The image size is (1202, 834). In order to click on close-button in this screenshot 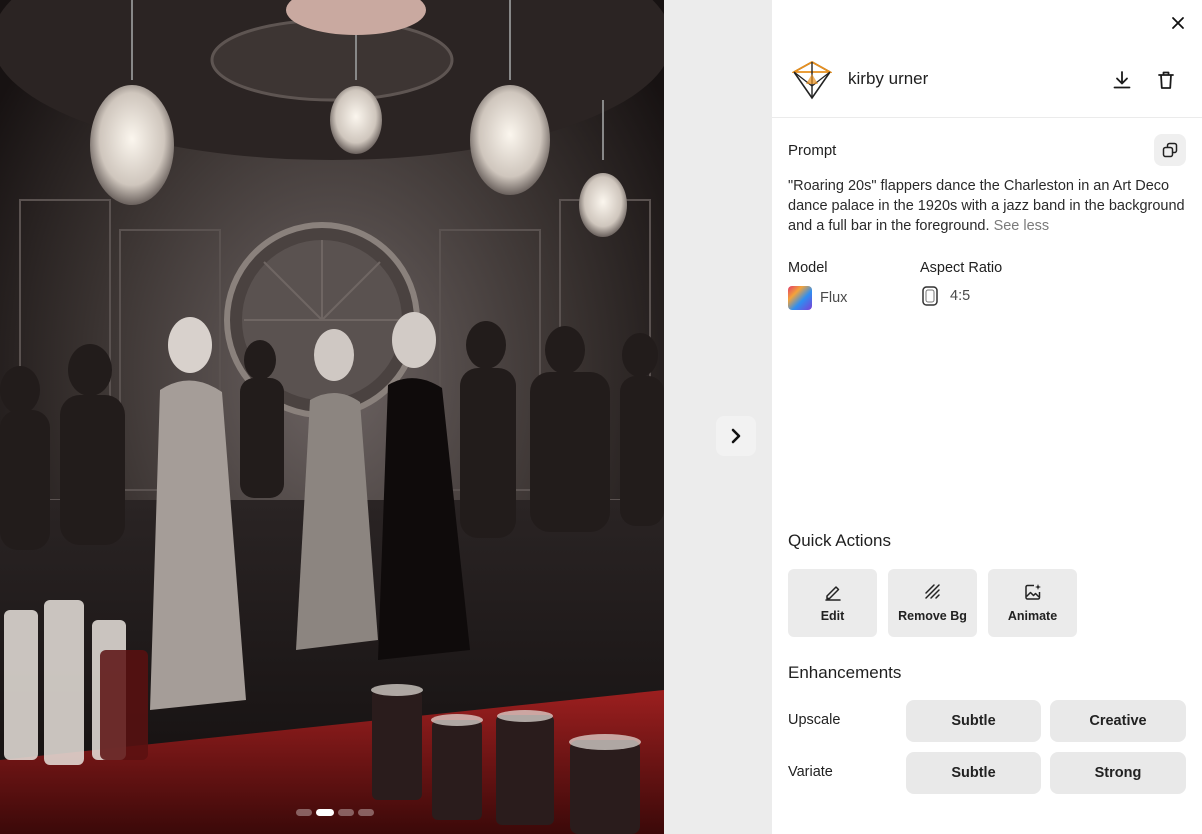, I will do `click(1178, 23)`.